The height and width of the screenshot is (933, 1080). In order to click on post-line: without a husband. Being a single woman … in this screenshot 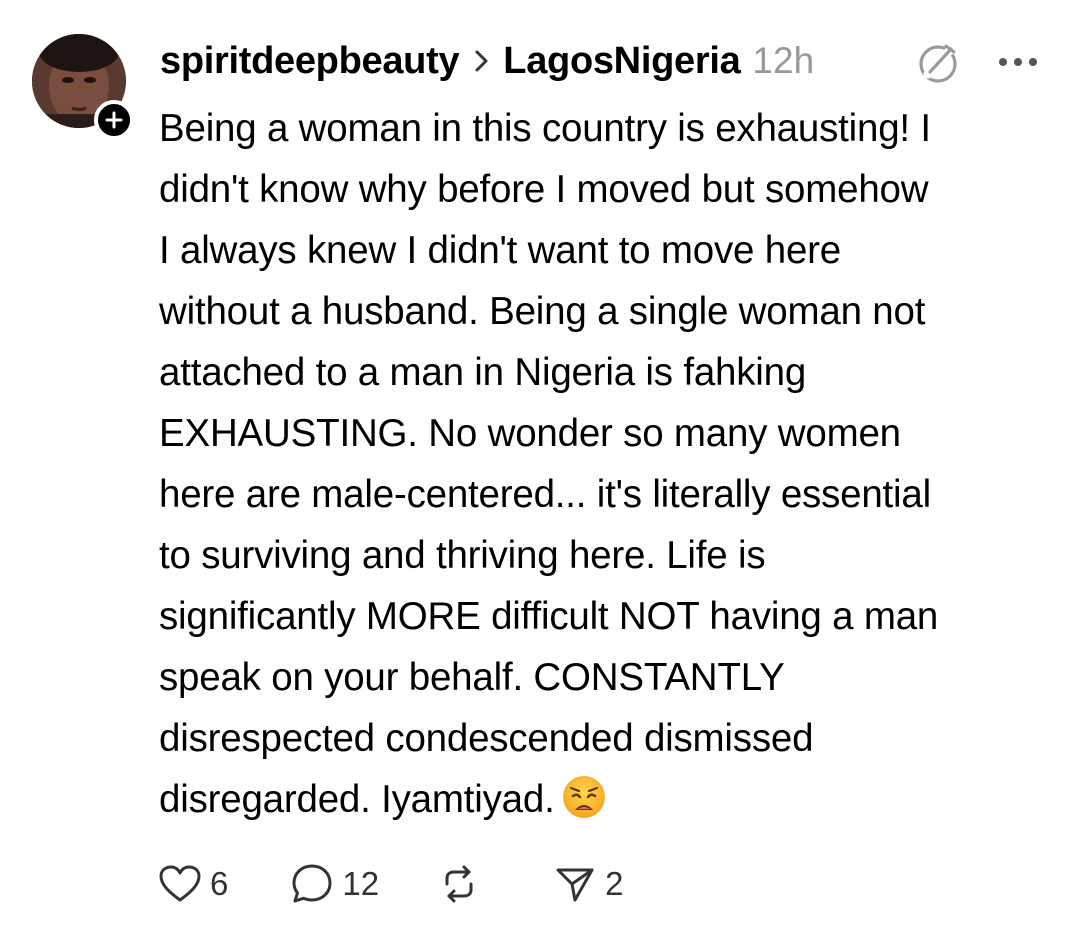, I will do `click(542, 311)`.